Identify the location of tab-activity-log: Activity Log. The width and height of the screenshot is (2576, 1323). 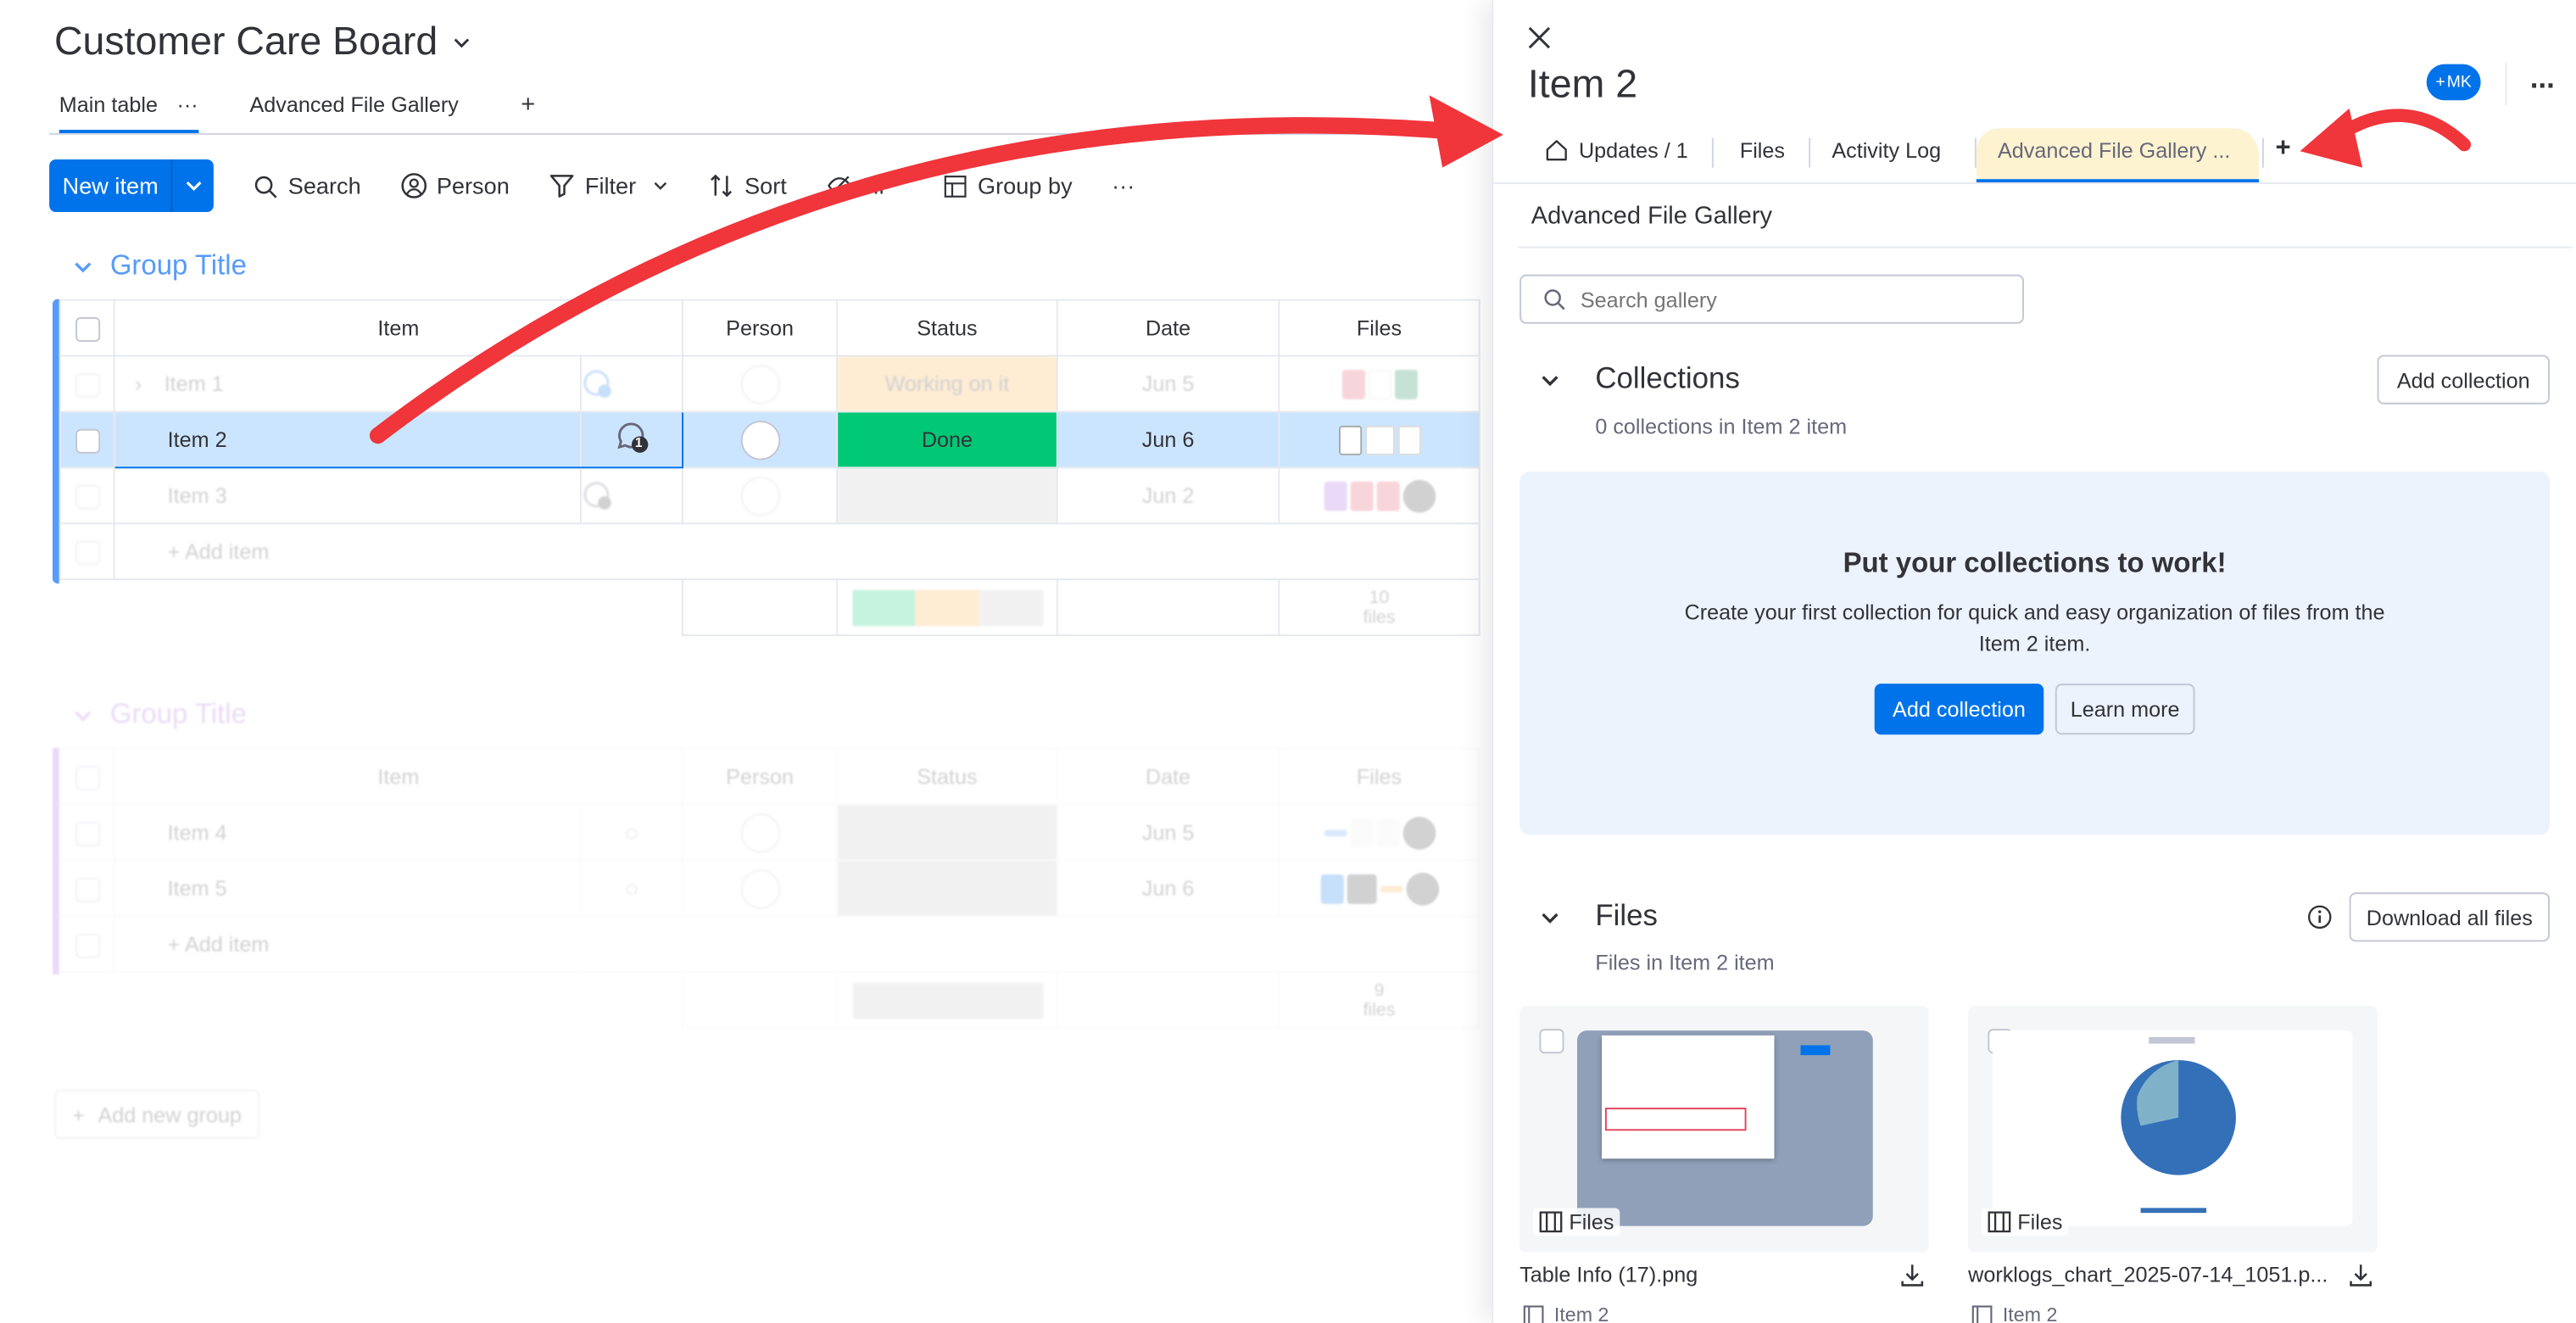
(1886, 150).